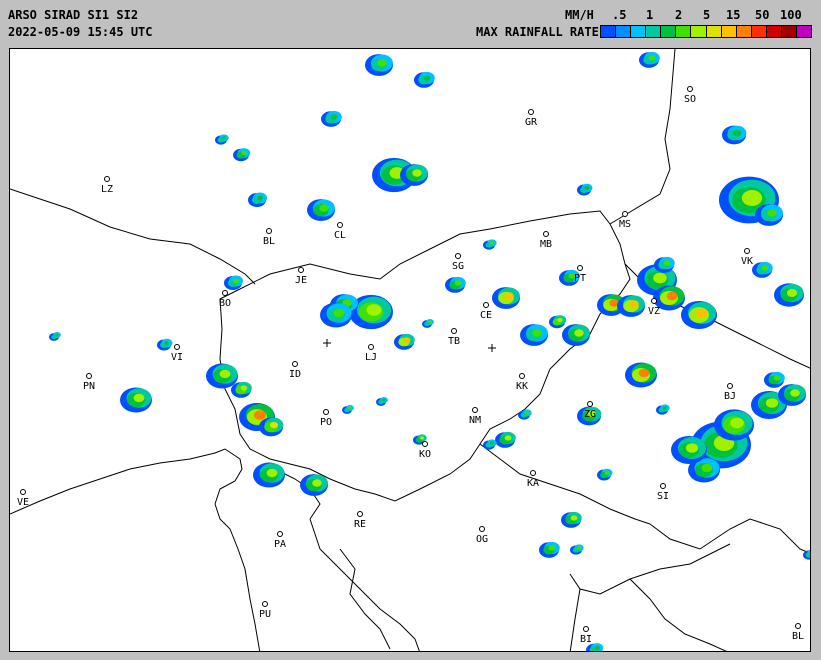  What do you see at coordinates (690, 99) in the screenshot?
I see `city-label: SO` at bounding box center [690, 99].